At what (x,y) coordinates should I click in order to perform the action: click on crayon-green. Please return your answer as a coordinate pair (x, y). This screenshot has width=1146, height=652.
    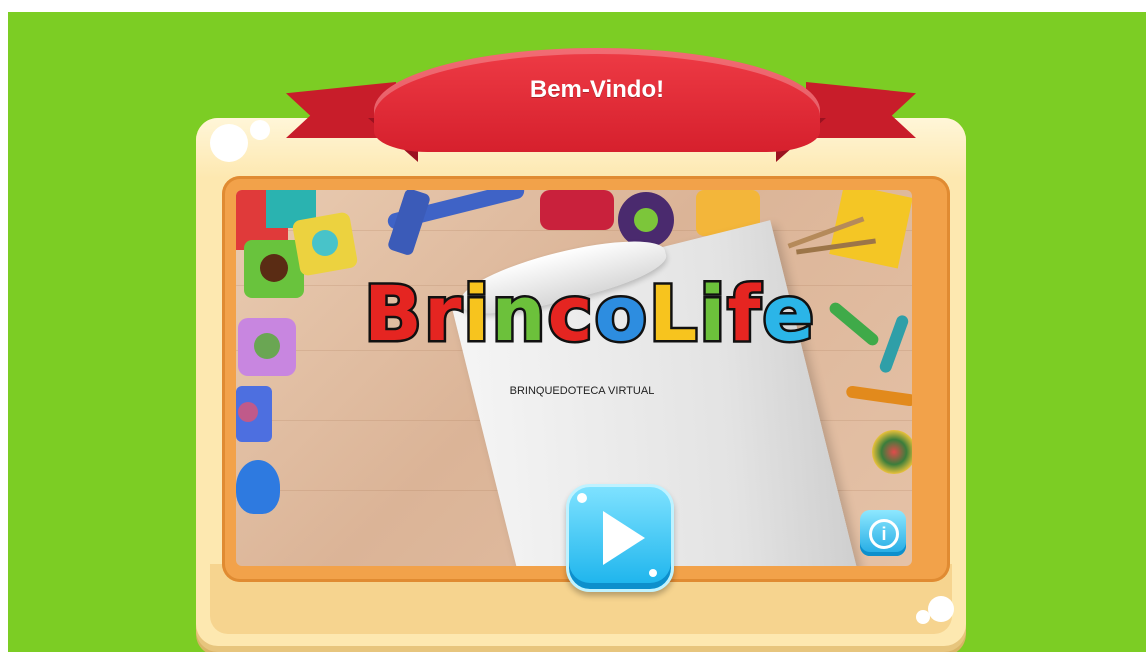
    Looking at the image, I should click on (854, 324).